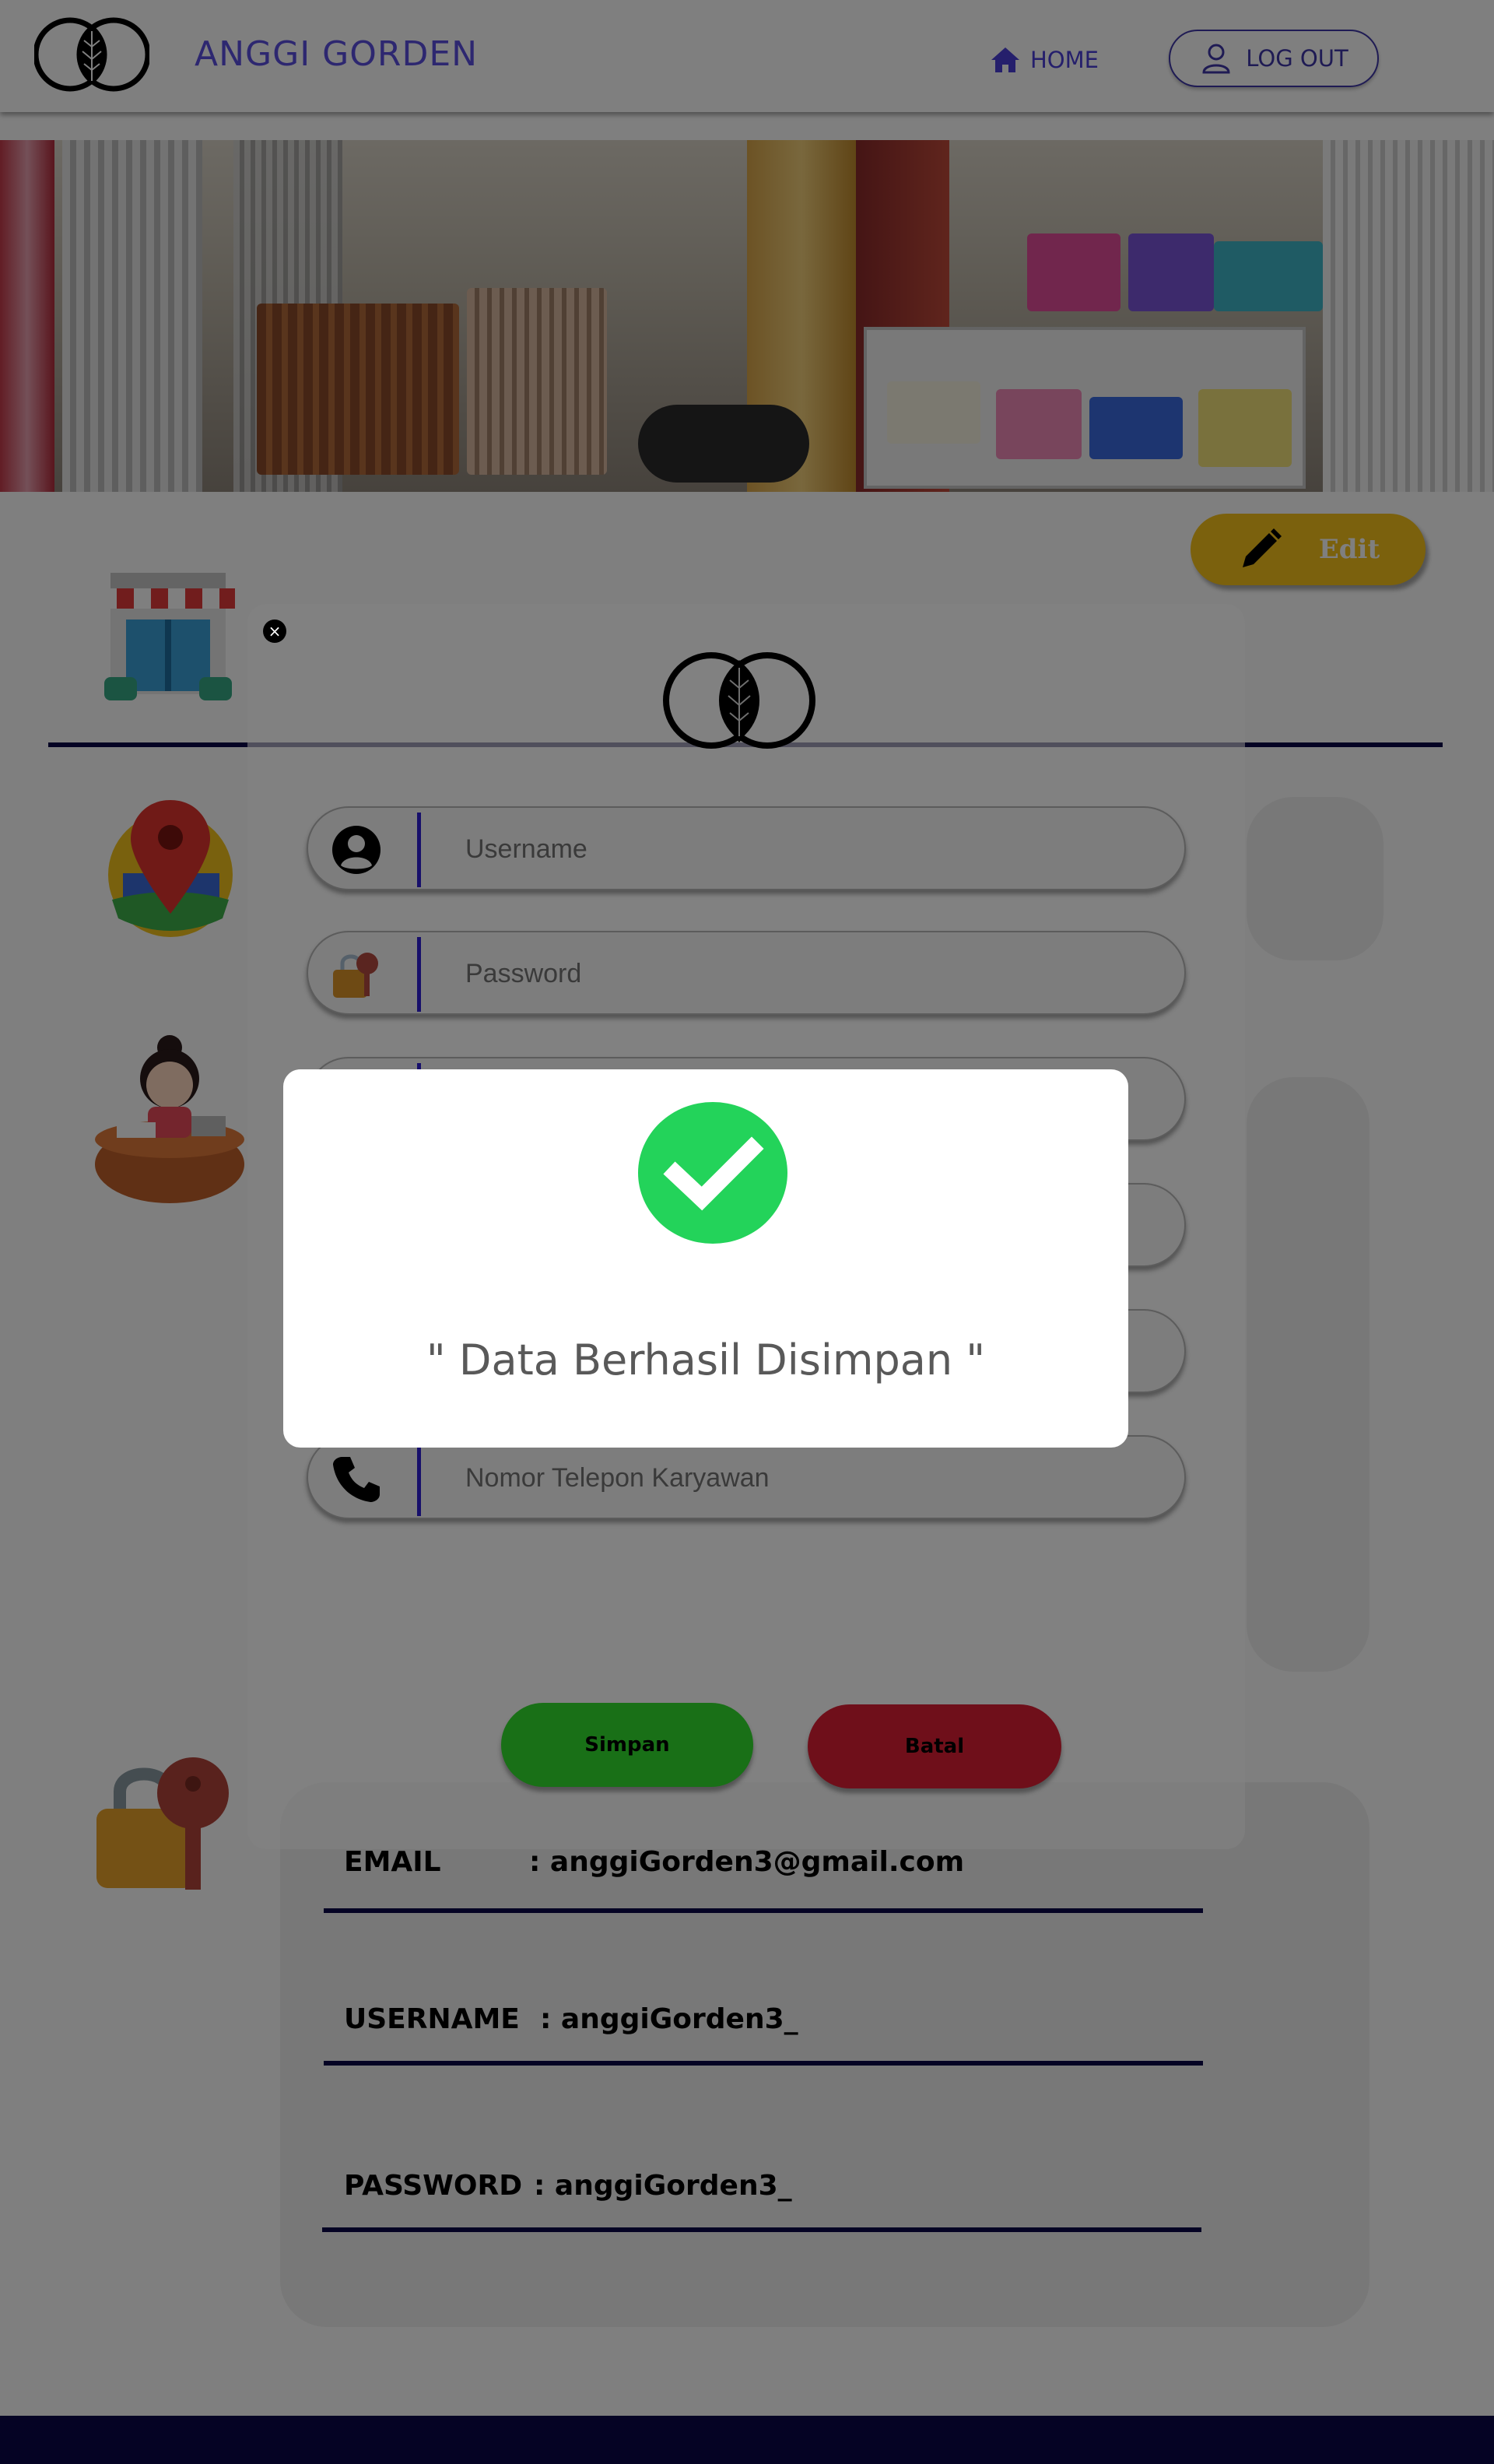  What do you see at coordinates (356, 1479) in the screenshot?
I see `phone-icon` at bounding box center [356, 1479].